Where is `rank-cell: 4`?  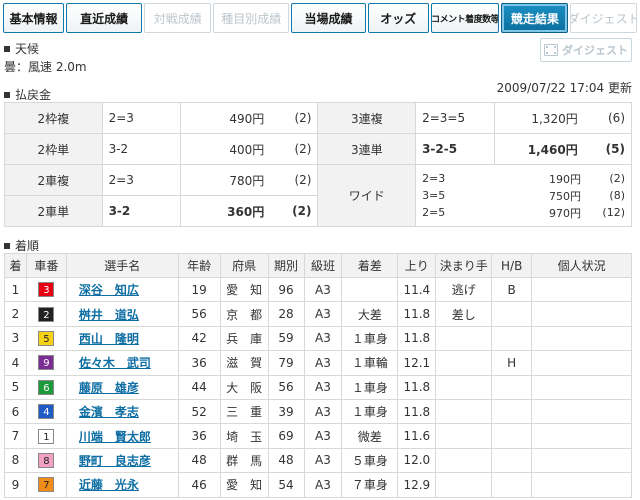 rank-cell: 4 is located at coordinates (15, 363).